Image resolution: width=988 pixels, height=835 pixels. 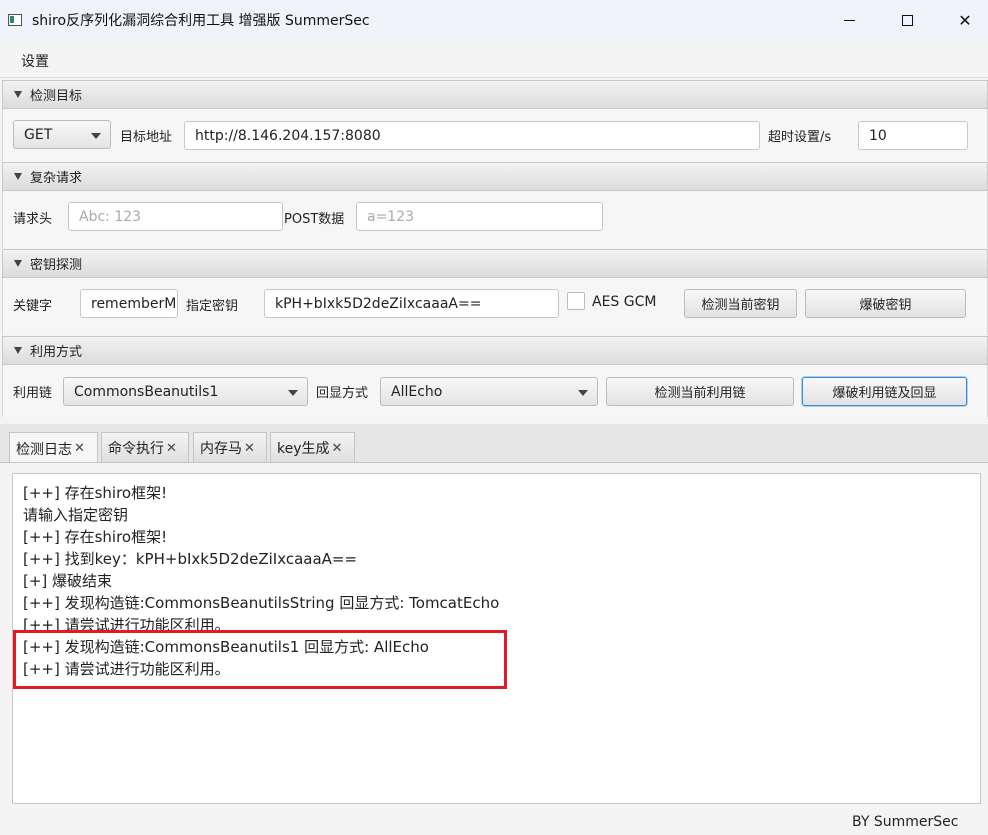 What do you see at coordinates (221, 449) in the screenshot?
I see `tab-label: 内存马` at bounding box center [221, 449].